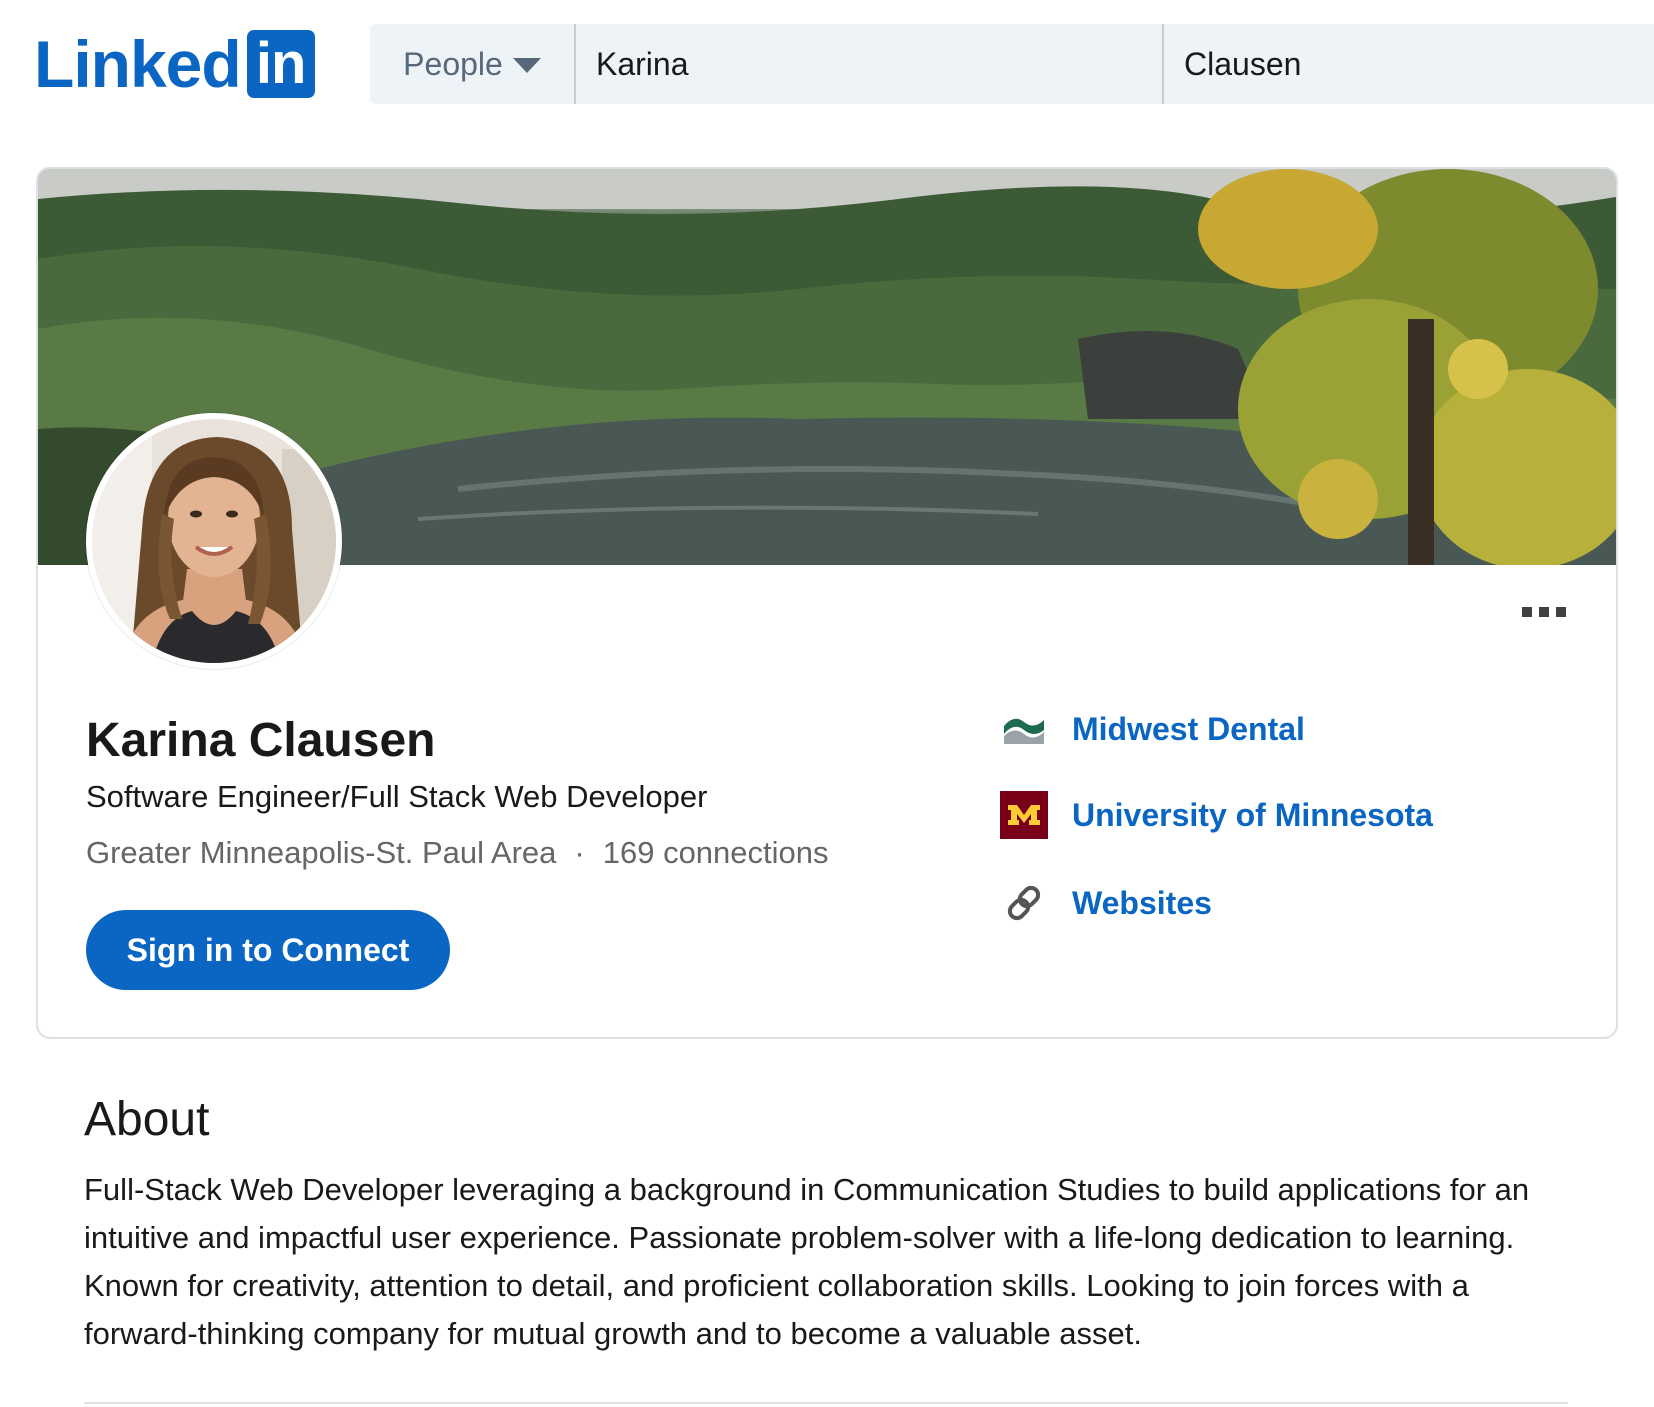  I want to click on profile-name: Karina Clausen, so click(261, 740).